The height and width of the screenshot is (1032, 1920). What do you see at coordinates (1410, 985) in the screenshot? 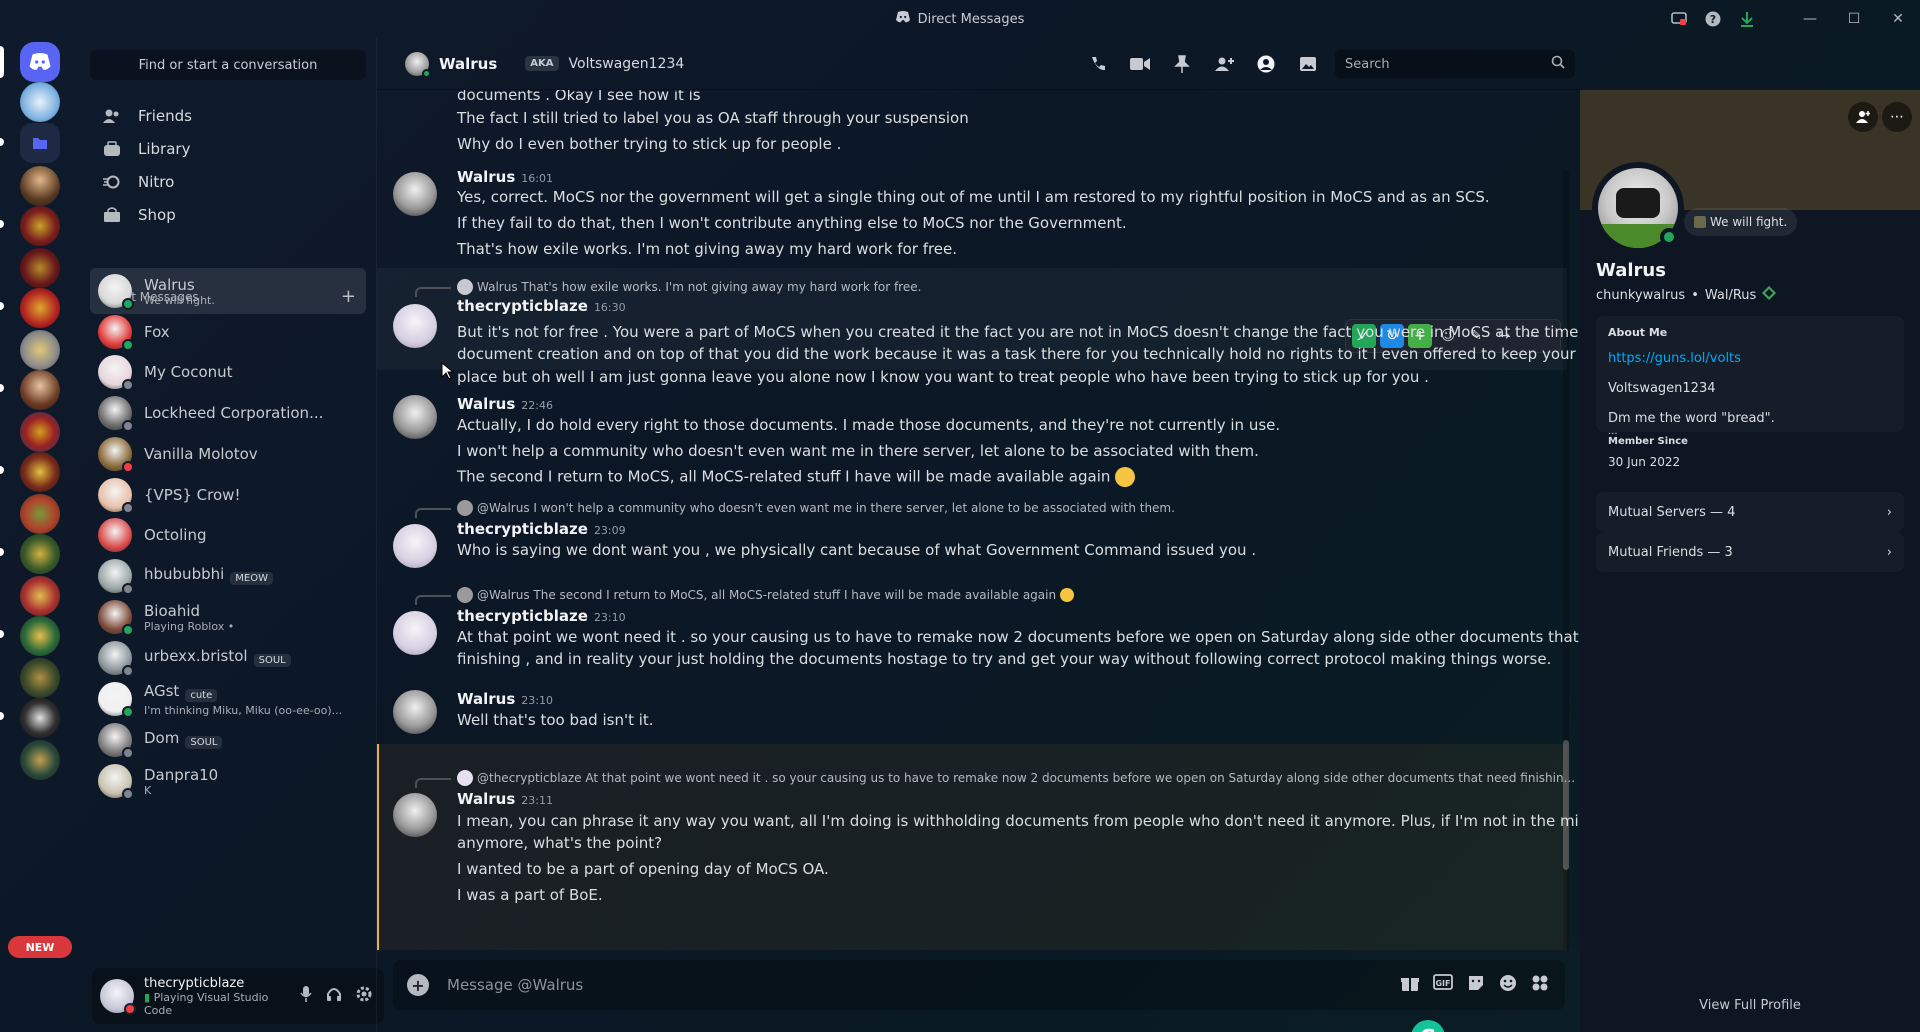
I see `gift-icon` at bounding box center [1410, 985].